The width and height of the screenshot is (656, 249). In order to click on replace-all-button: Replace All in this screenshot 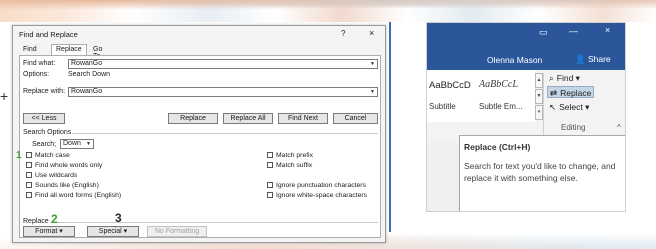, I will do `click(248, 118)`.